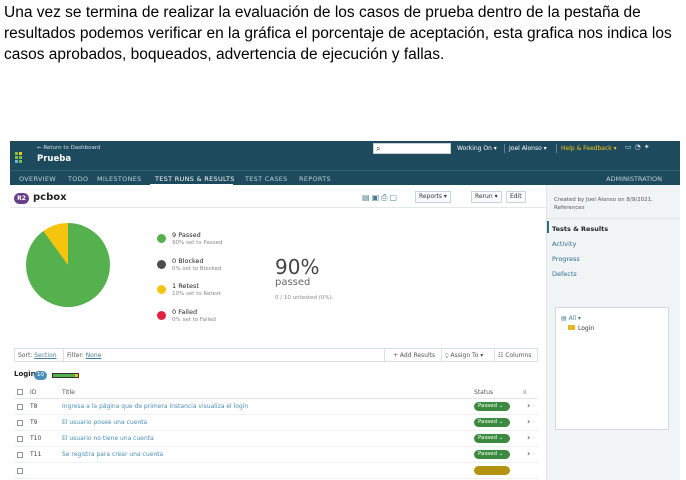  I want to click on assign-to-button: ⍜ Assign To ▾, so click(464, 356).